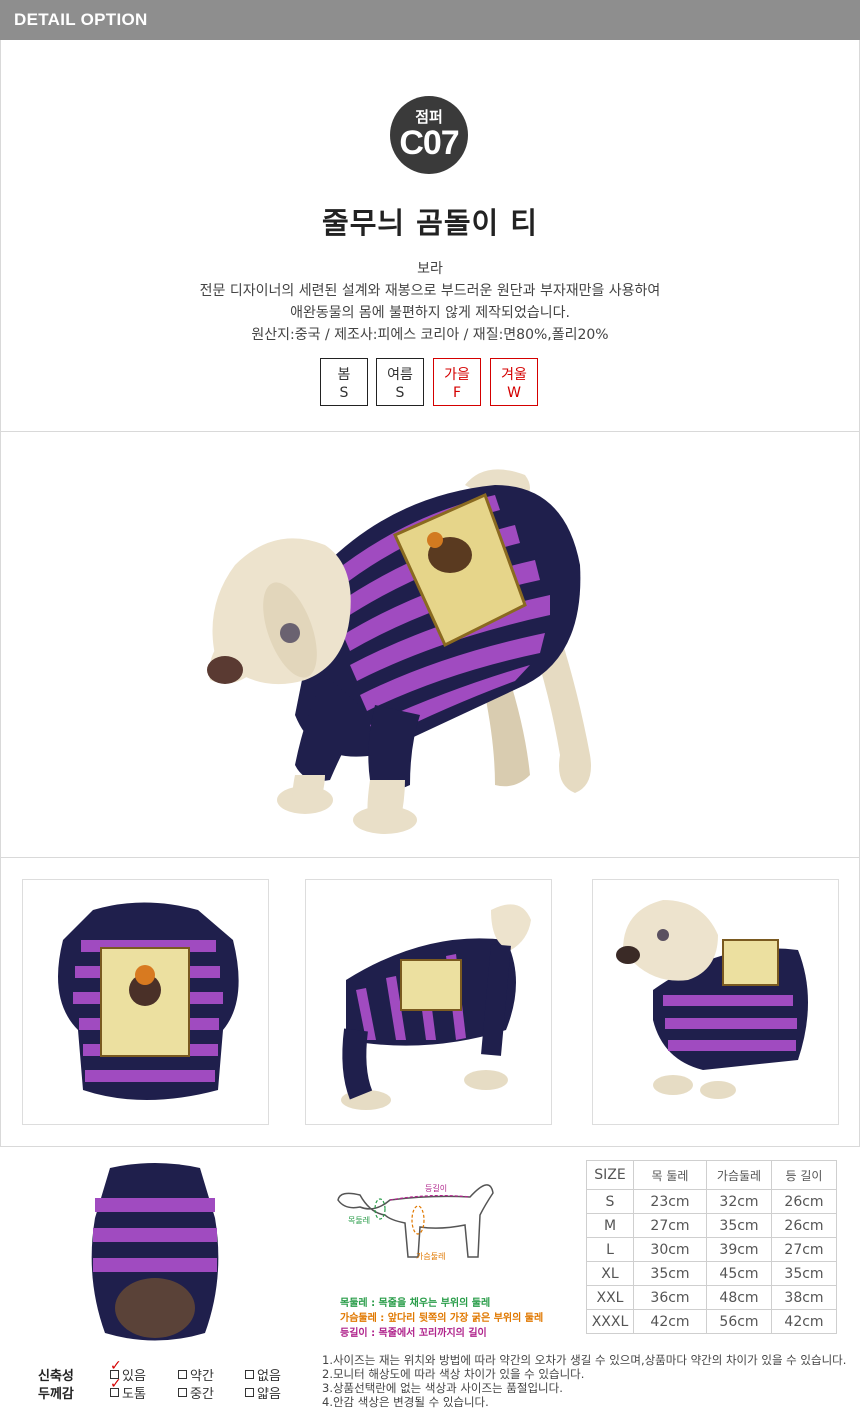  Describe the element at coordinates (430, 20) in the screenshot. I see `section-header-bar: DETAIL OPTION` at that location.